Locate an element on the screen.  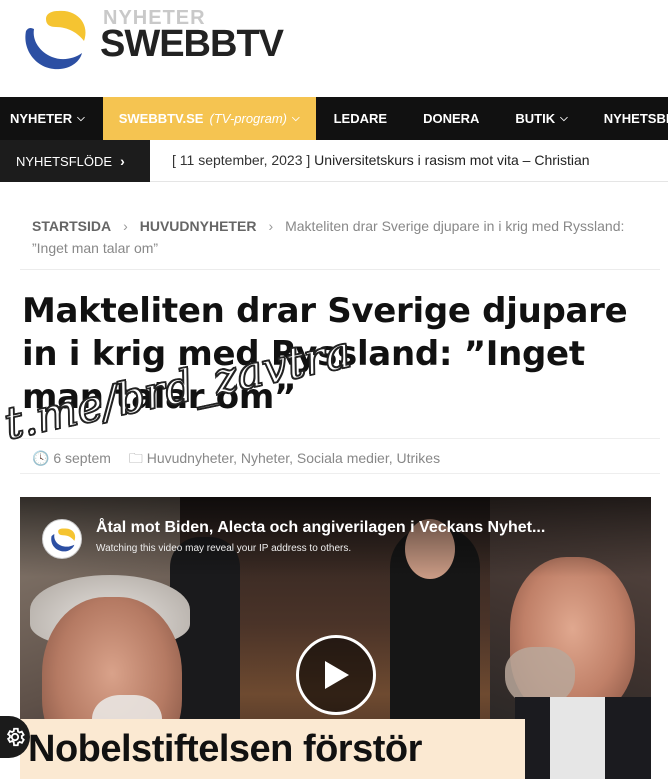
article-date: 🕓 6 septem is located at coordinates (73, 458).